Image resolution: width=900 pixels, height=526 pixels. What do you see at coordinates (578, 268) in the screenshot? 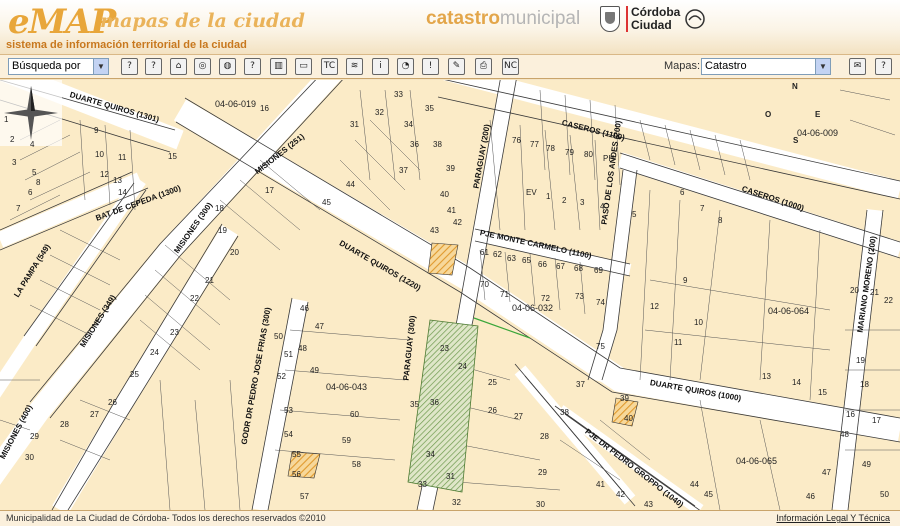
I see `parcel-number: 68` at bounding box center [578, 268].